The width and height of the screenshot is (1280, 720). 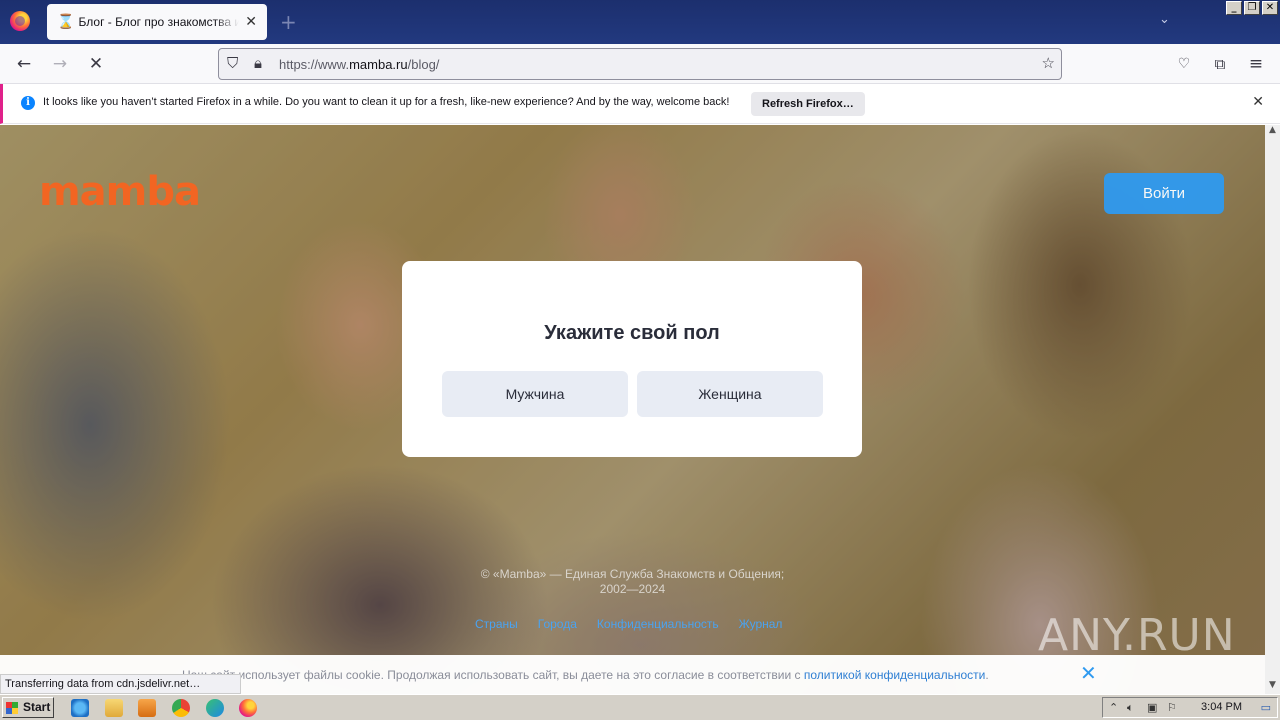 I want to click on anyrun-watermark: ANY.RUN, so click(x=1137, y=635).